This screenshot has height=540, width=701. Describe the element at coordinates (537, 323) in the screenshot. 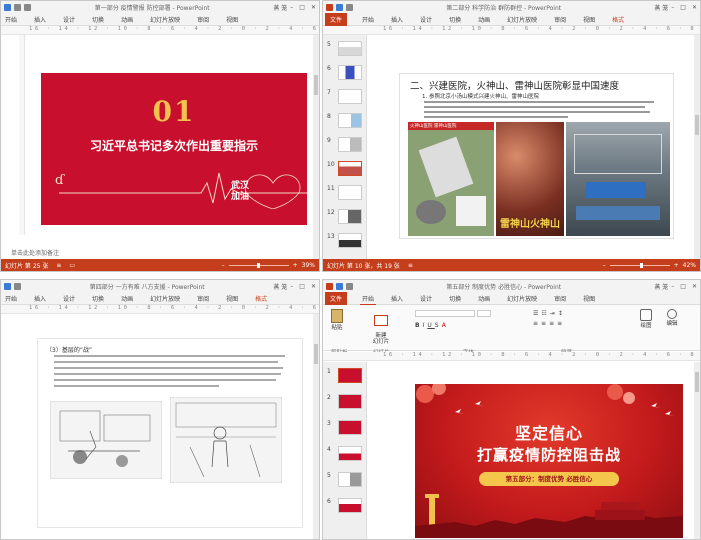

I see `align-left-icon: ≡` at that location.